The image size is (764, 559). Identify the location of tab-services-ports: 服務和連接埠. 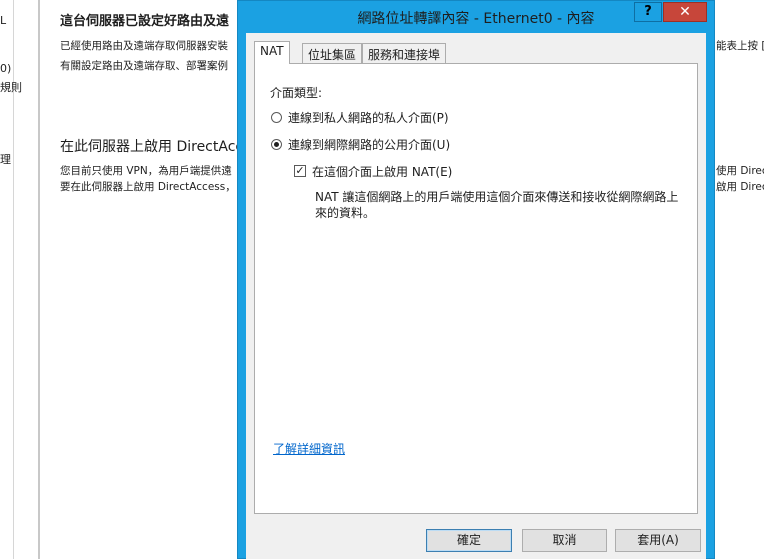
(404, 53).